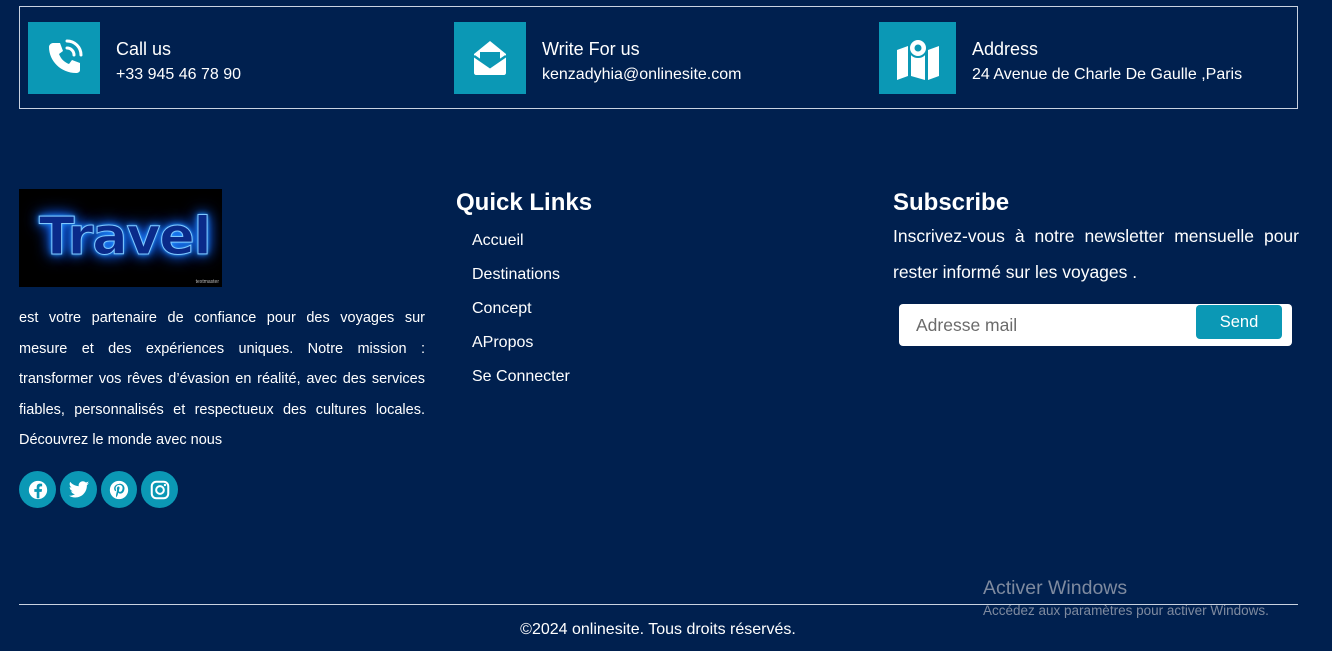 The width and height of the screenshot is (1332, 651). Describe the element at coordinates (78, 489) in the screenshot. I see `twitter-icon` at that location.